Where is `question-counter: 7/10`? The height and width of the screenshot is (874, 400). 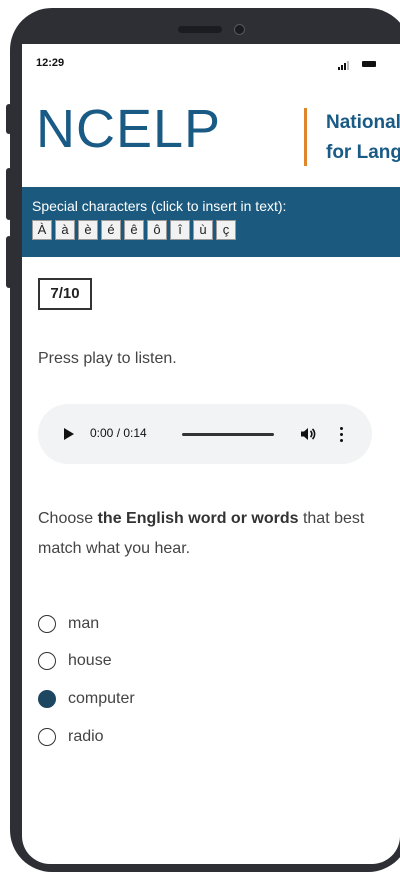 question-counter: 7/10 is located at coordinates (65, 294).